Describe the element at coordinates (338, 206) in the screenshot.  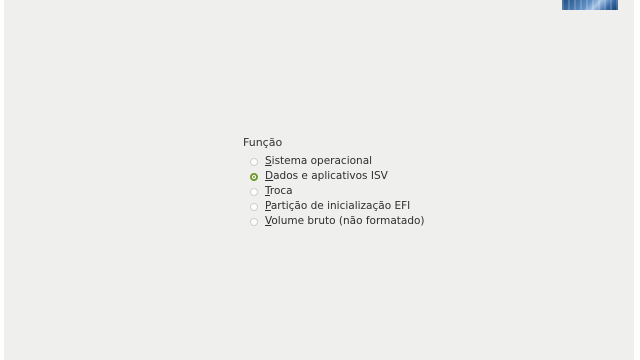
I see `radio-option-label: Partição de inicialização EFI` at that location.